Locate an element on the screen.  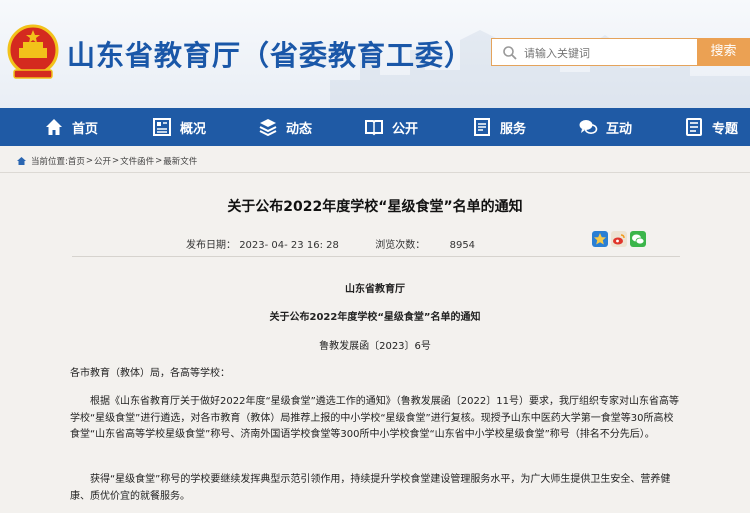
search-input is located at coordinates (606, 53).